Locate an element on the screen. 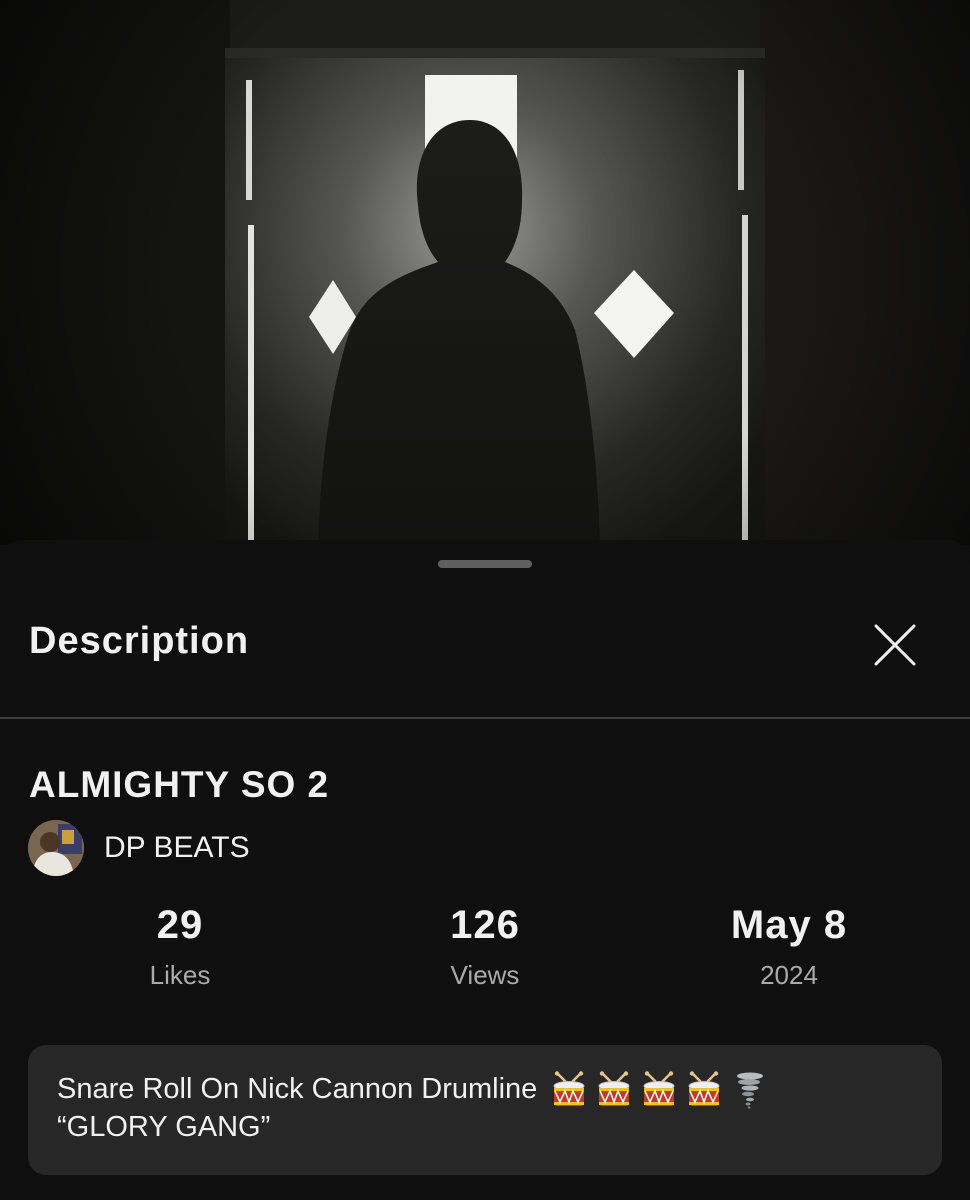  drag-handle is located at coordinates (485, 564).